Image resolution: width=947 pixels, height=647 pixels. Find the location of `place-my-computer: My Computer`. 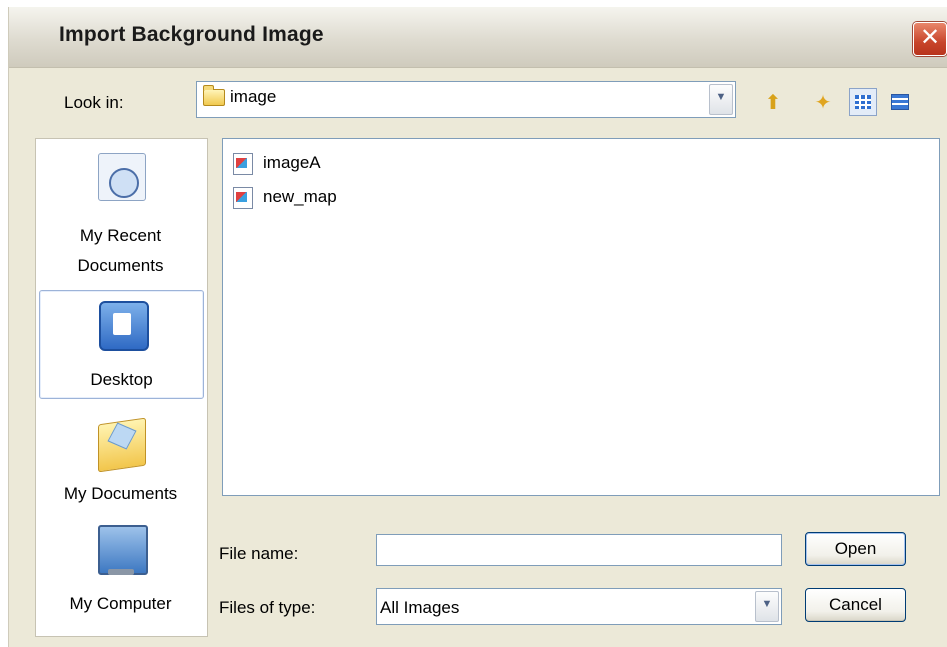

place-my-computer: My Computer is located at coordinates (120, 569).